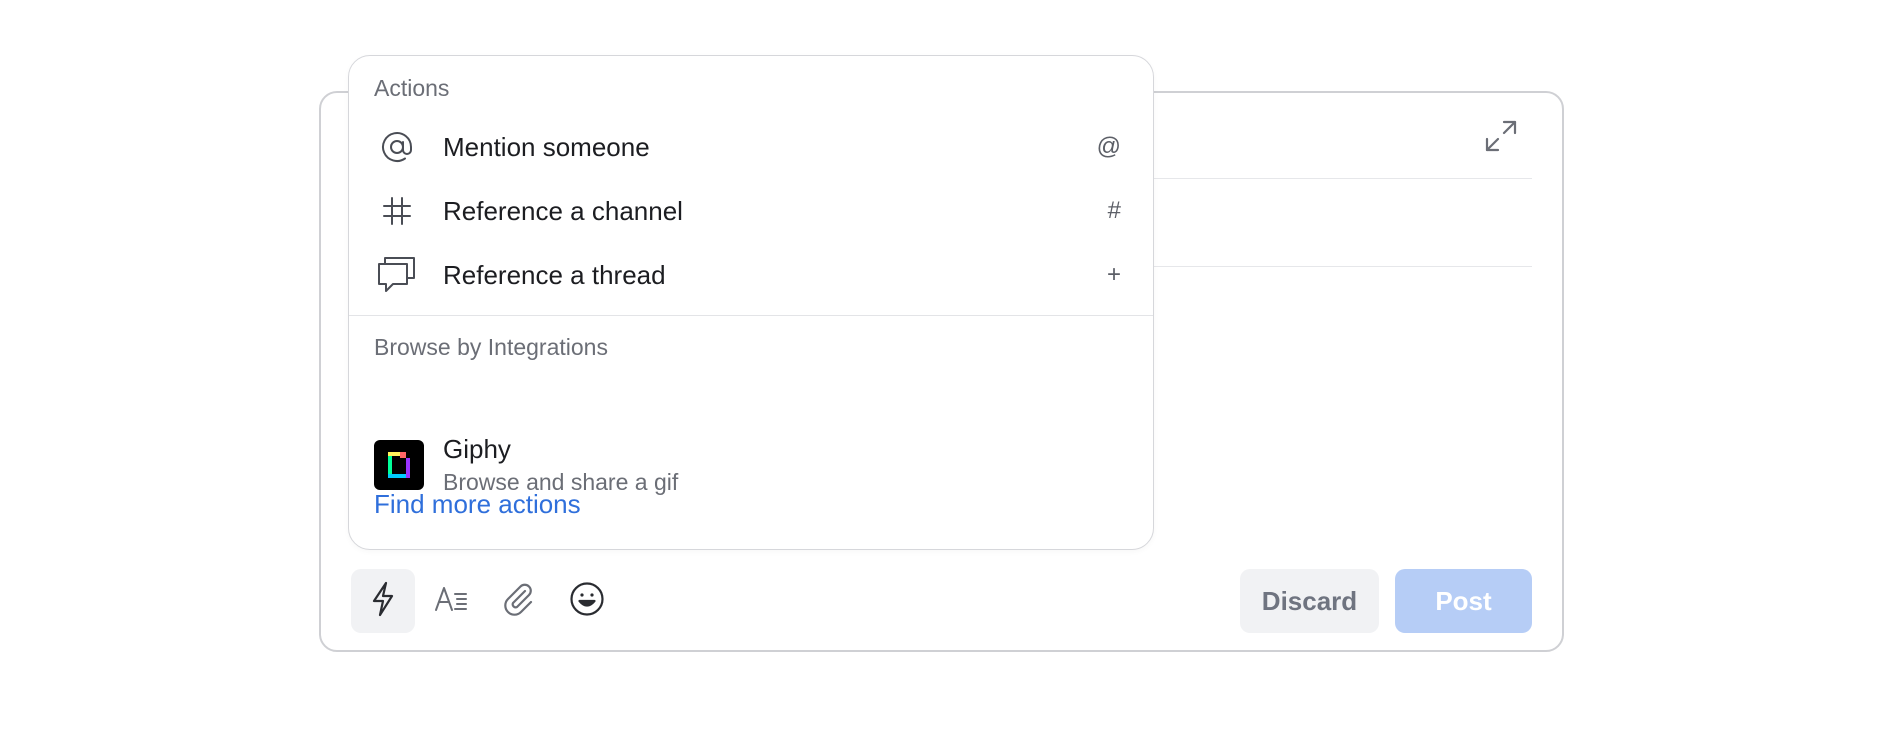  What do you see at coordinates (477, 504) in the screenshot?
I see `find-more-actions-link: Find more actions` at bounding box center [477, 504].